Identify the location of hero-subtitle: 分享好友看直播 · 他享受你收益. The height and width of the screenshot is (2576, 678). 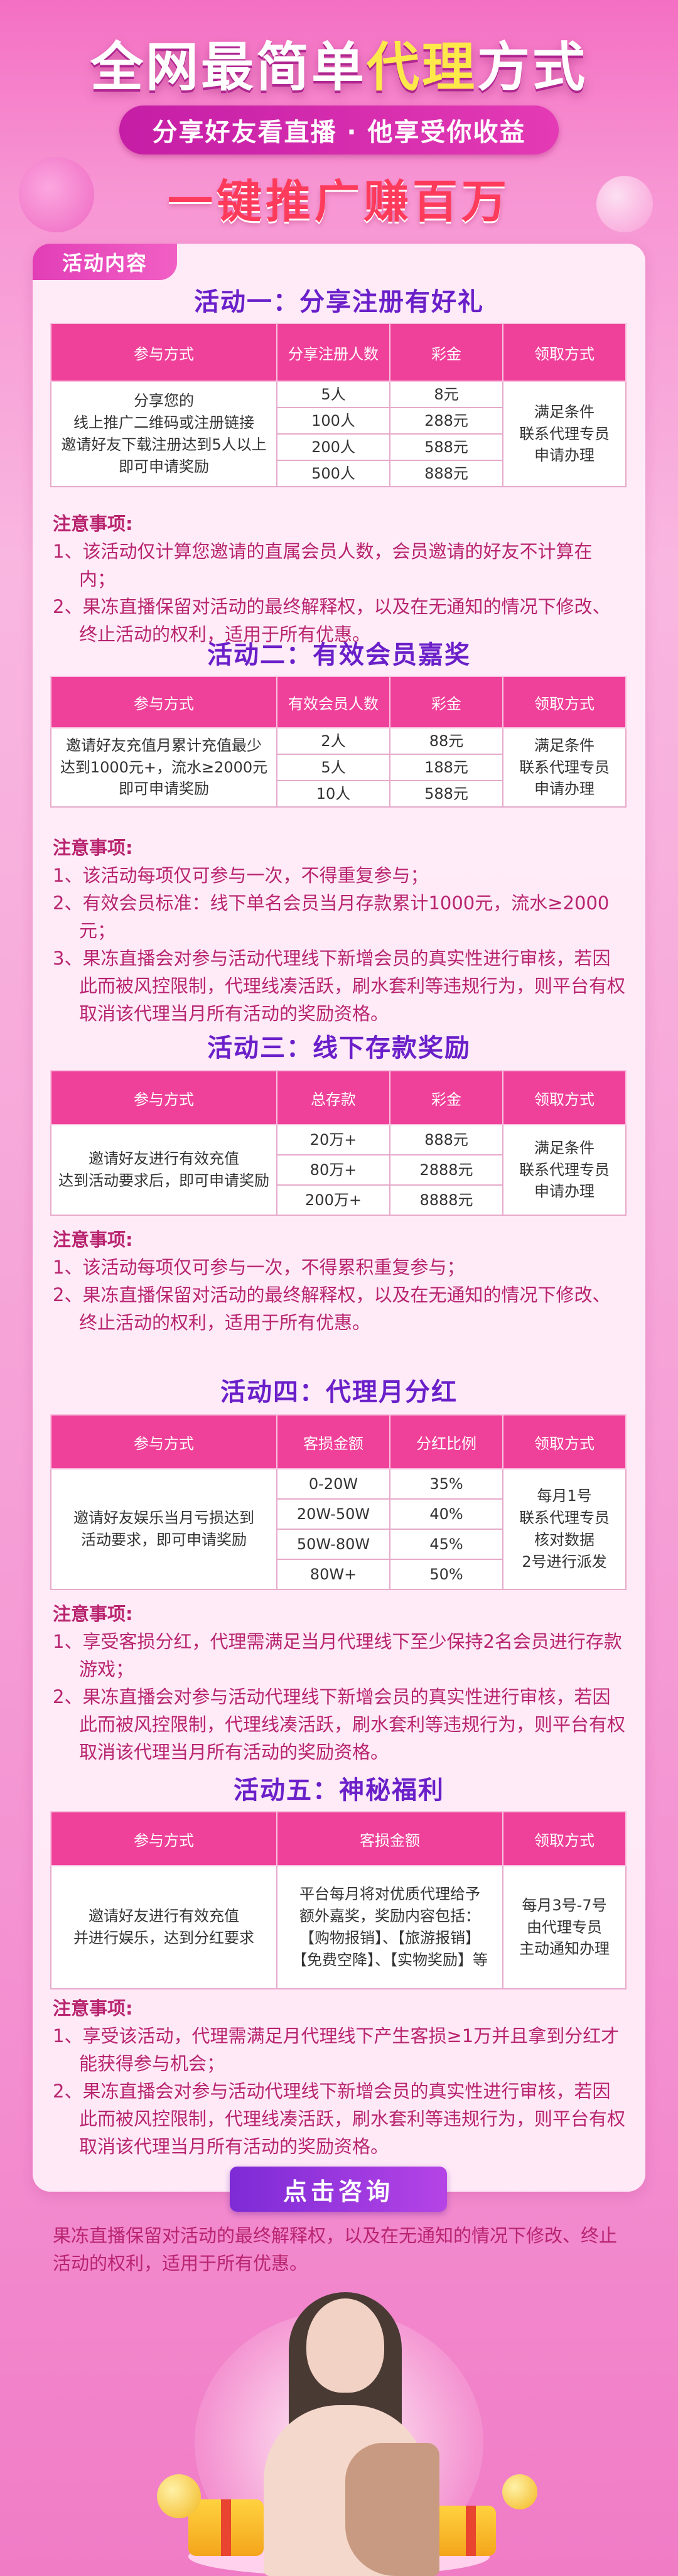
(339, 130).